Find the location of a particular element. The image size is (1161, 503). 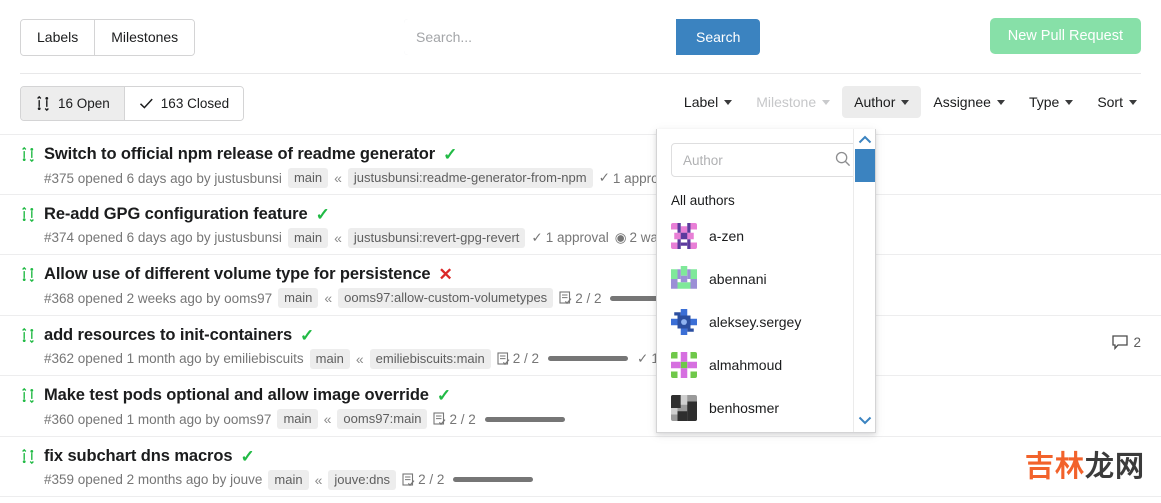

check-icon is located at coordinates (146, 103).